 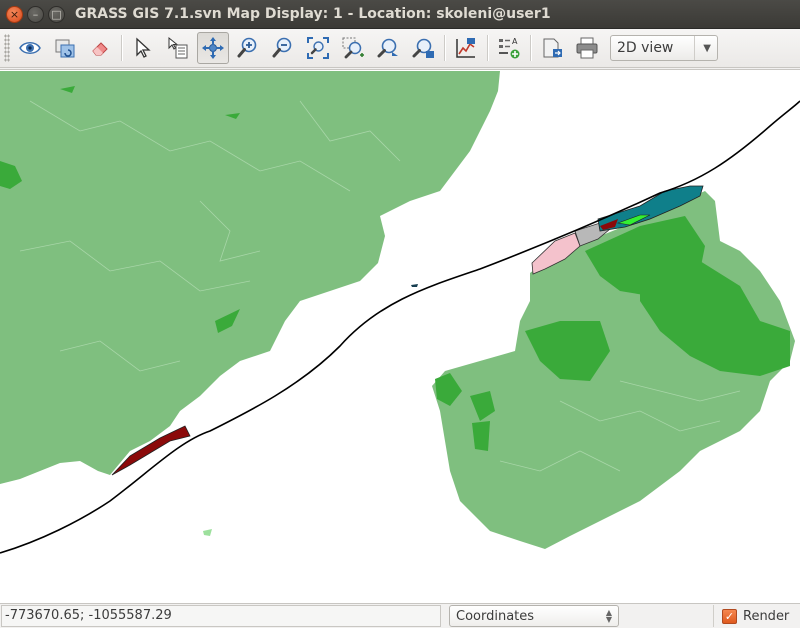 I want to click on render-toggle: ✓ Render, so click(x=751, y=616).